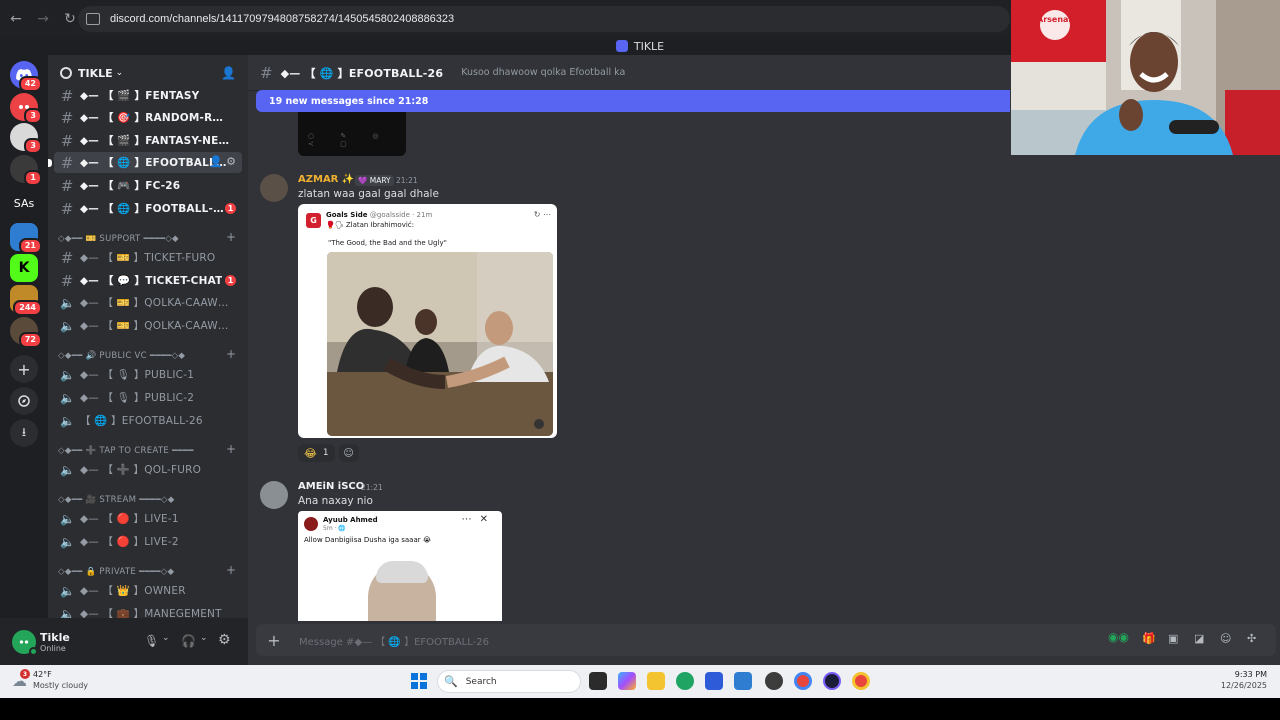 This screenshot has width=1280, height=720. I want to click on gif-icon: ▣, so click(1173, 638).